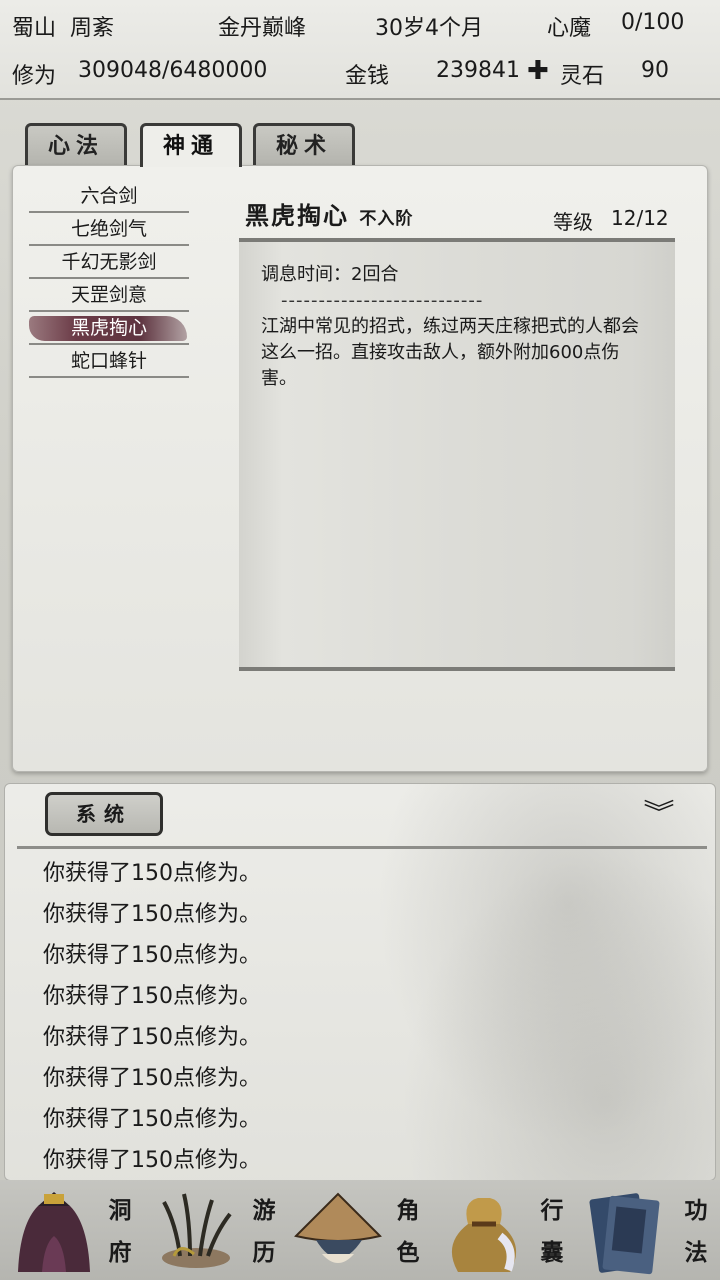 This screenshot has width=720, height=1280. What do you see at coordinates (92, 28) in the screenshot?
I see `player-name: 周紊` at bounding box center [92, 28].